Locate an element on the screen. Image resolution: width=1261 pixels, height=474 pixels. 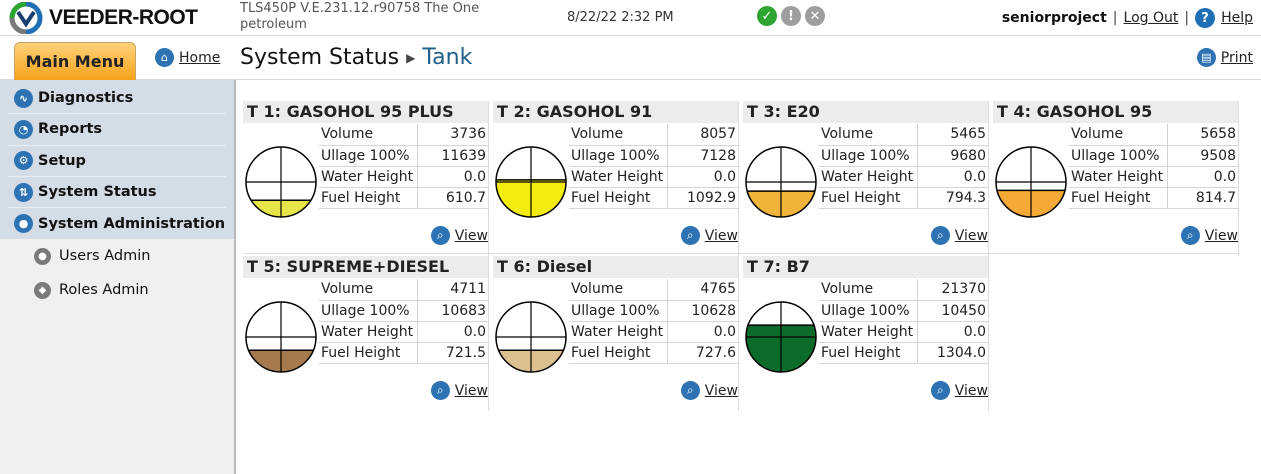
water-height-label: Water Height is located at coordinates (618, 177).